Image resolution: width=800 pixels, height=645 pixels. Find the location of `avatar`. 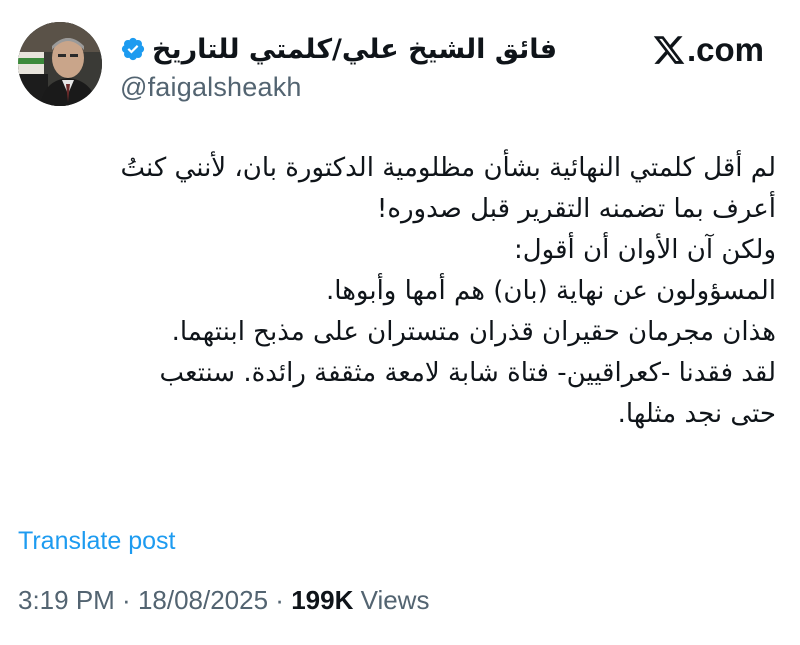

avatar is located at coordinates (60, 64).